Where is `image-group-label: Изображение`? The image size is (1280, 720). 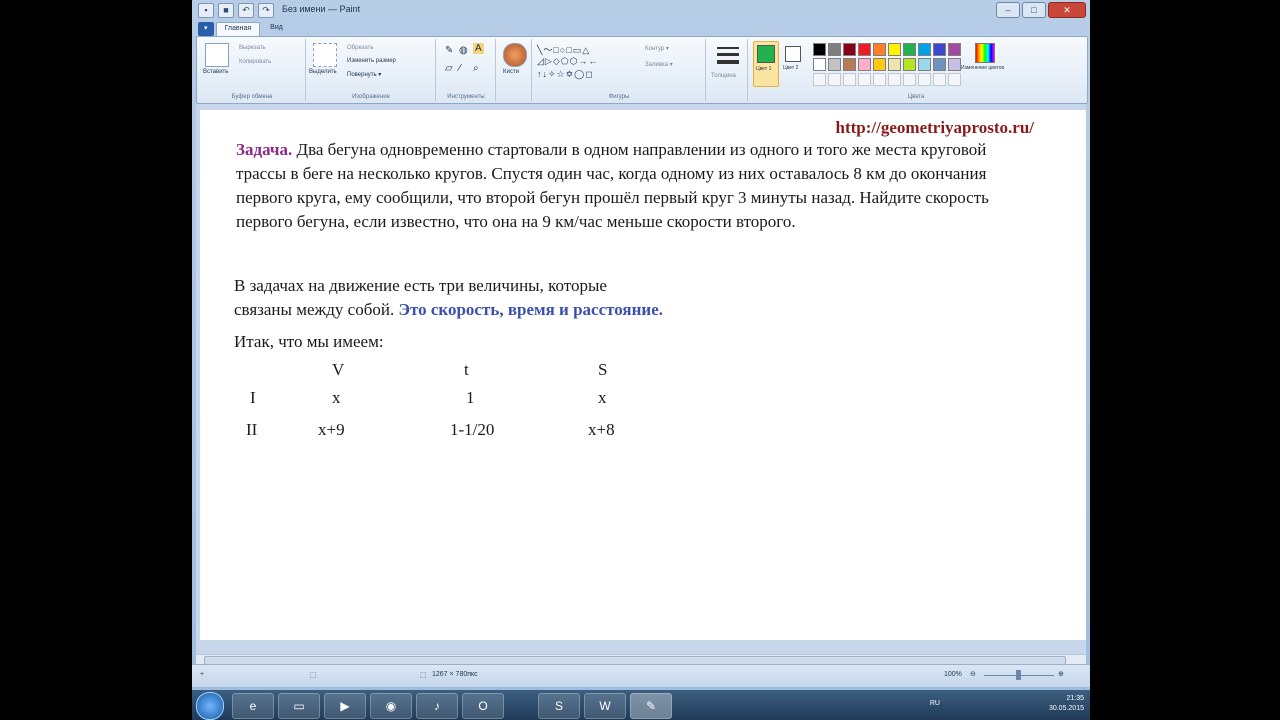 image-group-label: Изображение is located at coordinates (371, 97).